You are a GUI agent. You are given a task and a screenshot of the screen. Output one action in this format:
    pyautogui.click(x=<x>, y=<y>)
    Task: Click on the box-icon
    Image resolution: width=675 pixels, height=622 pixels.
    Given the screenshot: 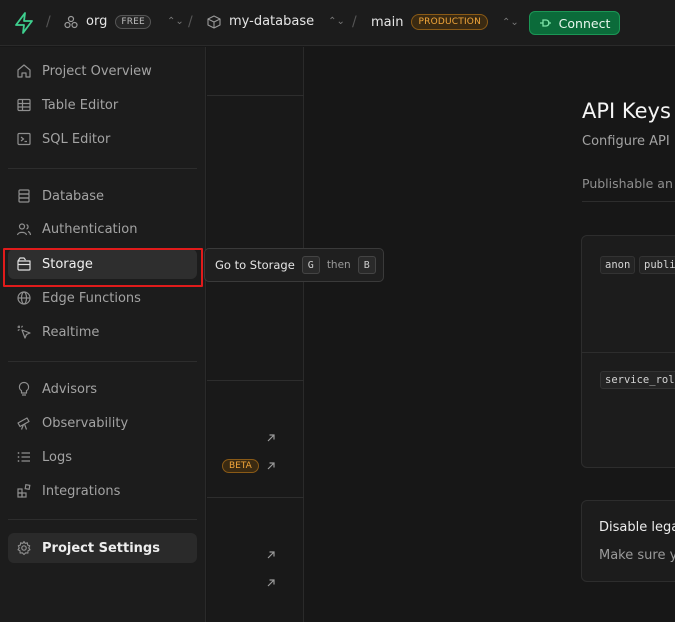 What is the action you would take?
    pyautogui.click(x=214, y=21)
    